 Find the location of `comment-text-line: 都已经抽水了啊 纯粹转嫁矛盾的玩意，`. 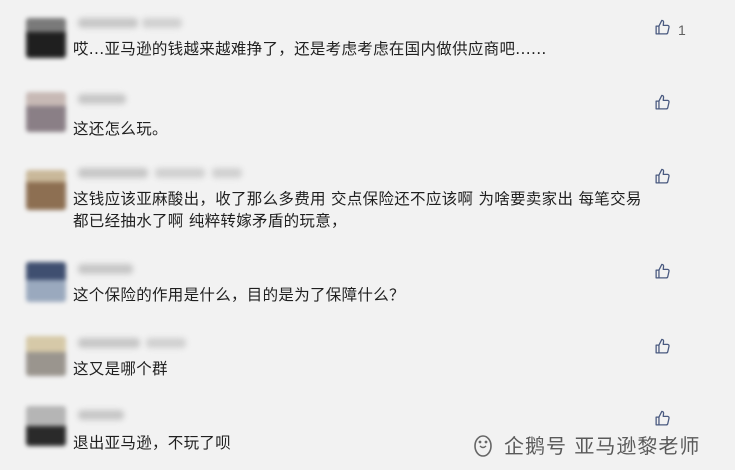

comment-text-line: 都已经抽水了啊 纯粹转嫁矛盾的玩意， is located at coordinates (210, 221).